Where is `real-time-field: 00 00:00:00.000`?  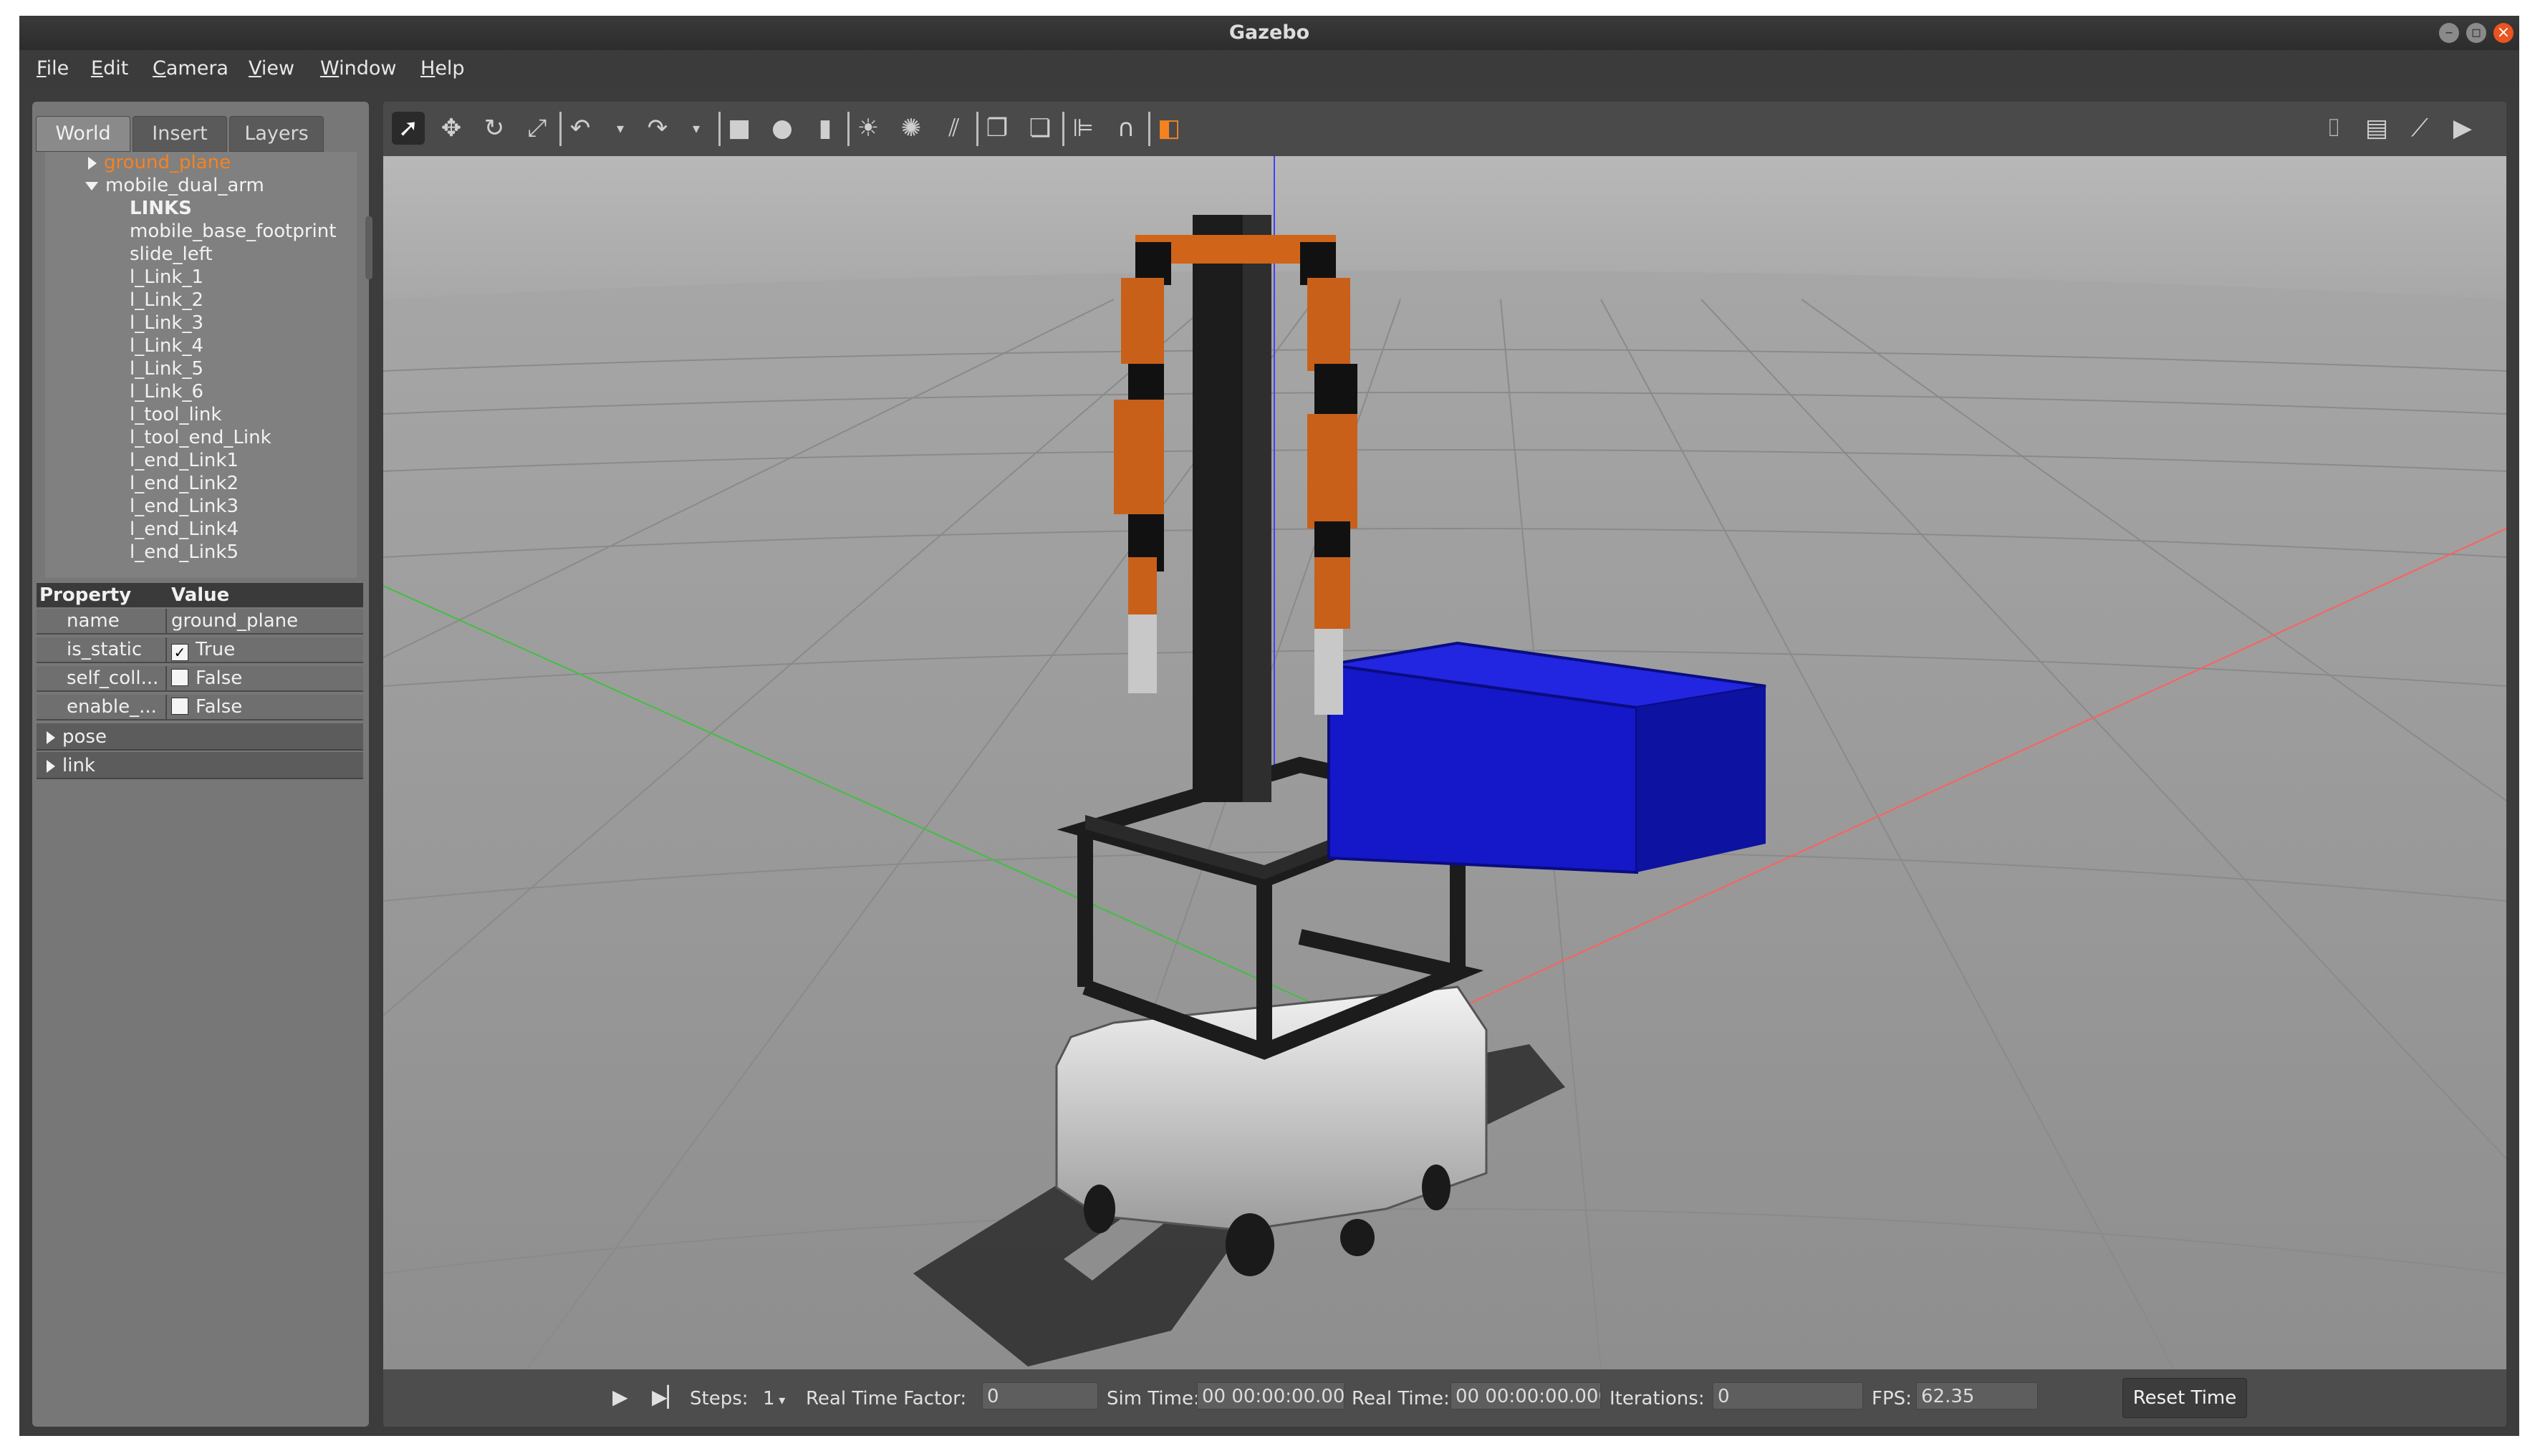 real-time-field: 00 00:00:00.000 is located at coordinates (1526, 1395).